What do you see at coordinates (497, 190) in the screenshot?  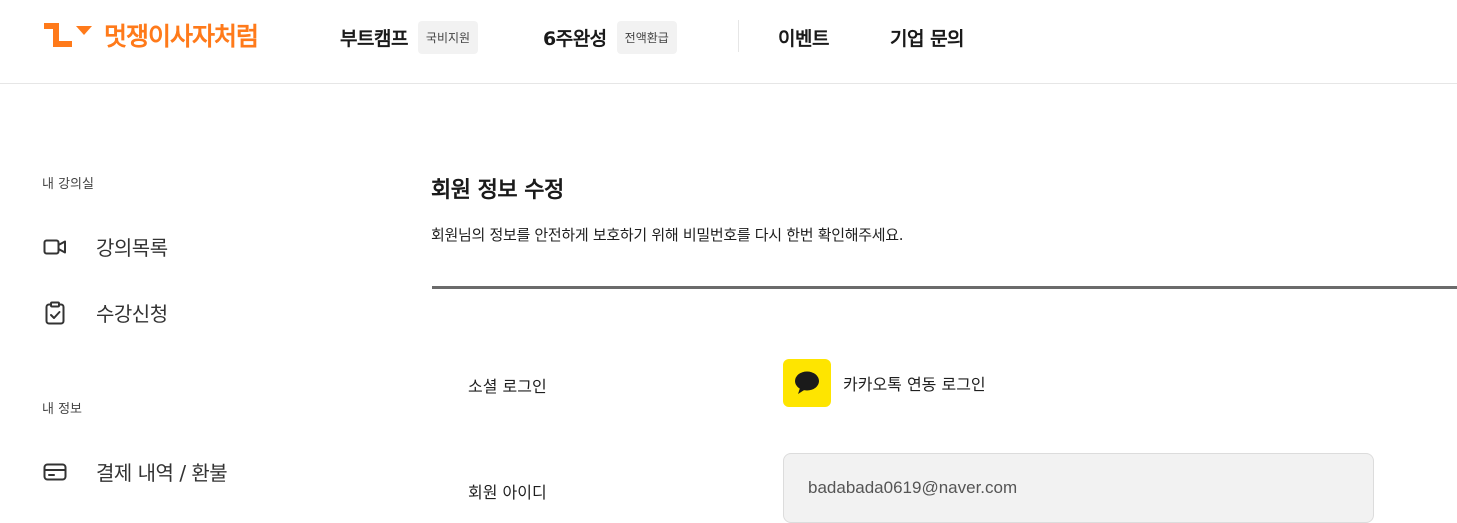 I see `page-title: 회원 정보 수정` at bounding box center [497, 190].